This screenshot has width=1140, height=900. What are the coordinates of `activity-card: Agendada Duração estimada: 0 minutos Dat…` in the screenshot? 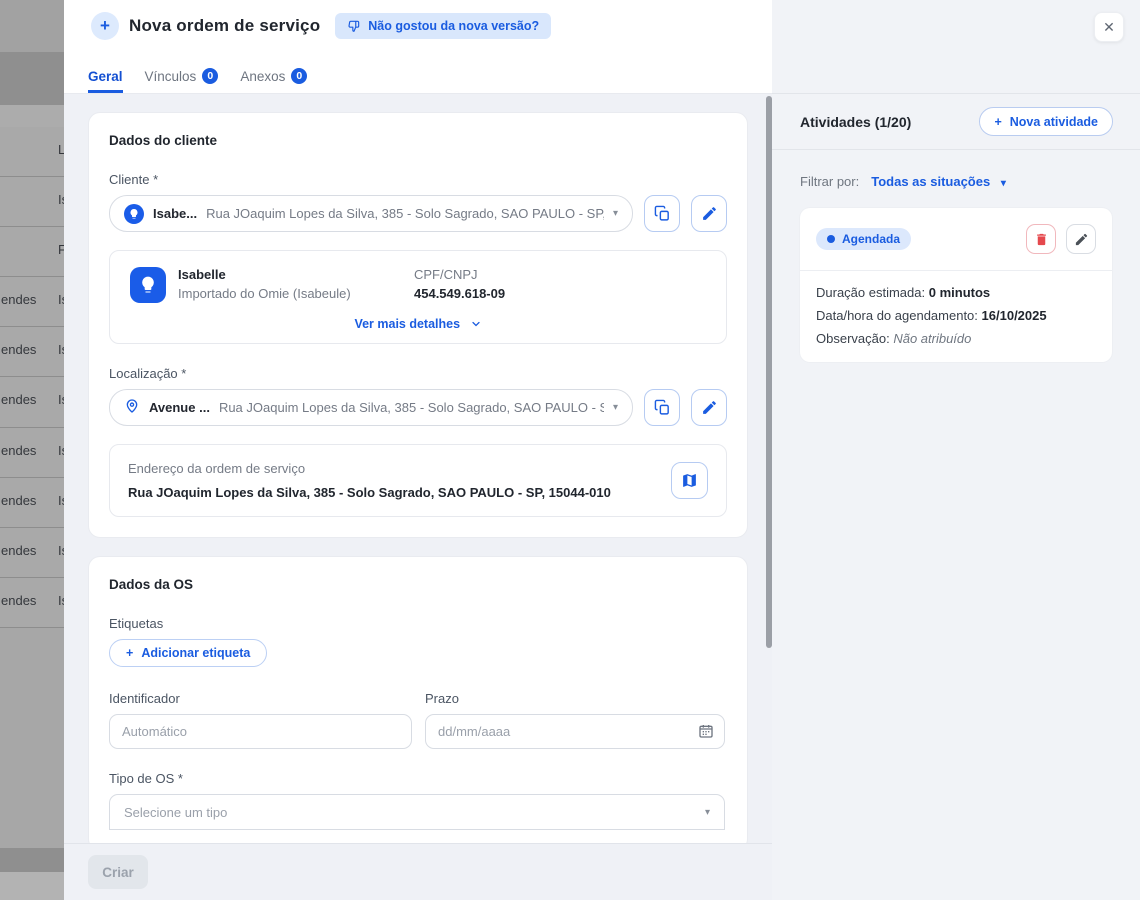 It's located at (956, 285).